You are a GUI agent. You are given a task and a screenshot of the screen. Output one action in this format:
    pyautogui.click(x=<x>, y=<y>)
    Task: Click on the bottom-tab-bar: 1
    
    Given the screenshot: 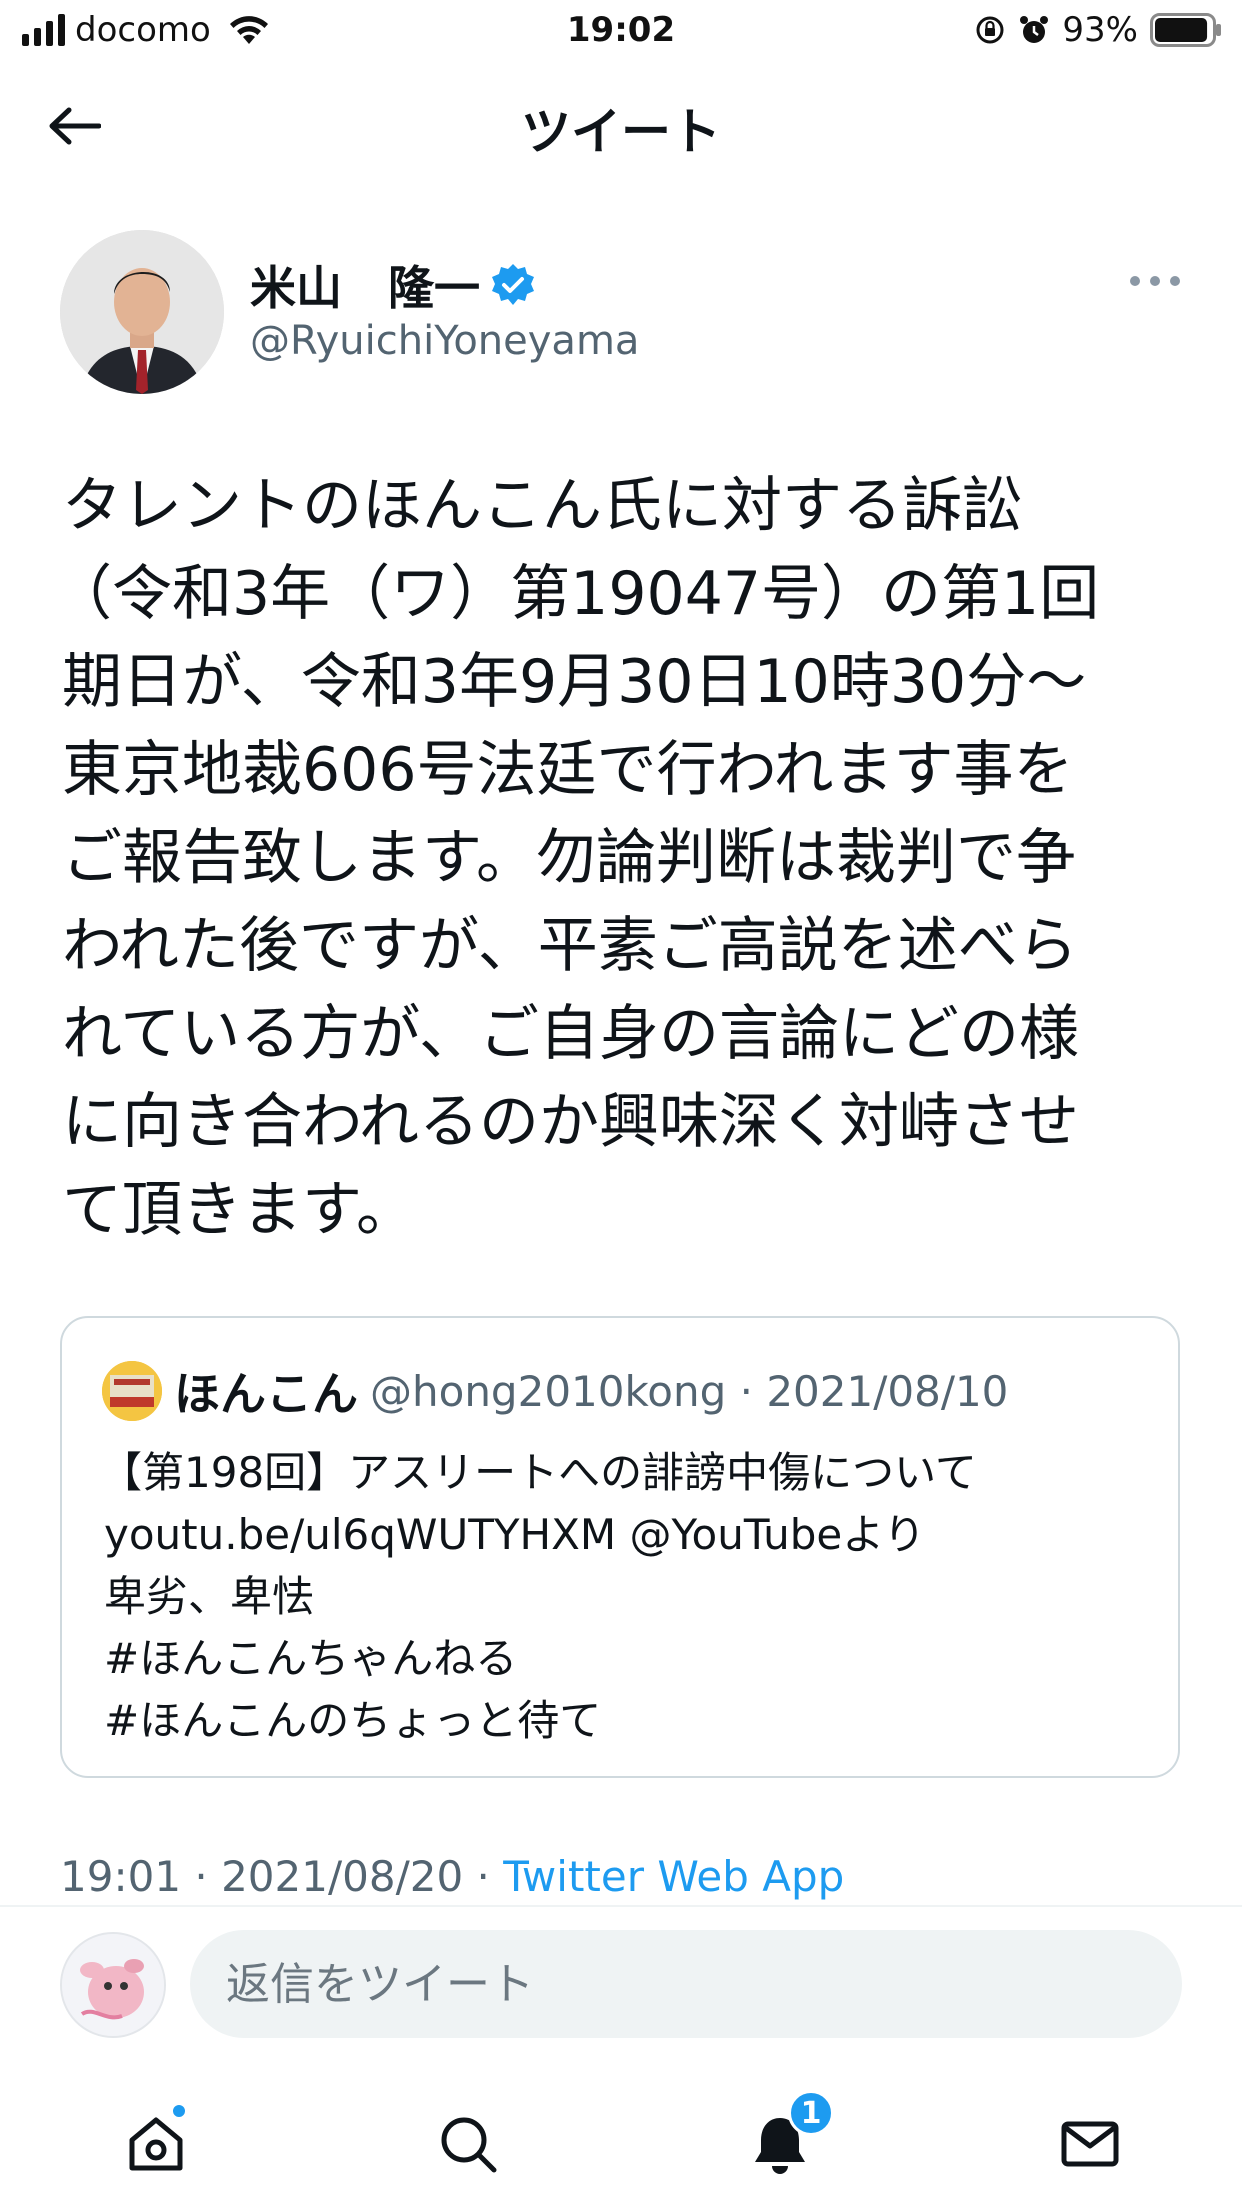 What is the action you would take?
    pyautogui.click(x=621, y=2144)
    